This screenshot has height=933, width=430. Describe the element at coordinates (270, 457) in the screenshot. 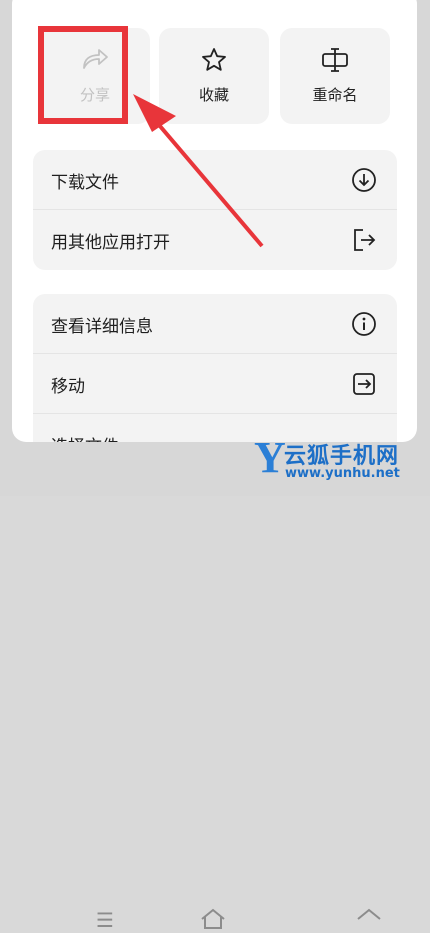

I see `watermark-letter: Y` at that location.